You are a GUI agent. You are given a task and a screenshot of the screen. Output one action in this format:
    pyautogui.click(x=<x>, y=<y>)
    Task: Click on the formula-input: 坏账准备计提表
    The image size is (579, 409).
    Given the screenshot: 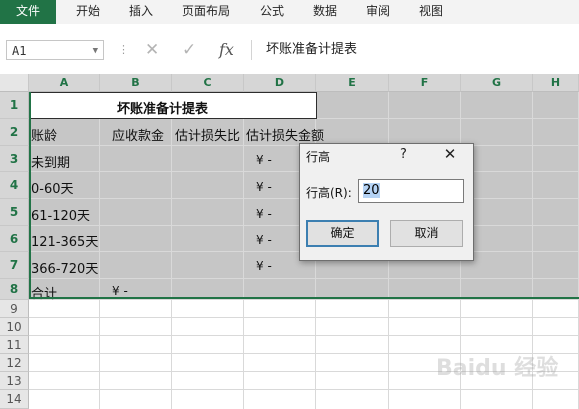 What is the action you would take?
    pyautogui.click(x=415, y=50)
    